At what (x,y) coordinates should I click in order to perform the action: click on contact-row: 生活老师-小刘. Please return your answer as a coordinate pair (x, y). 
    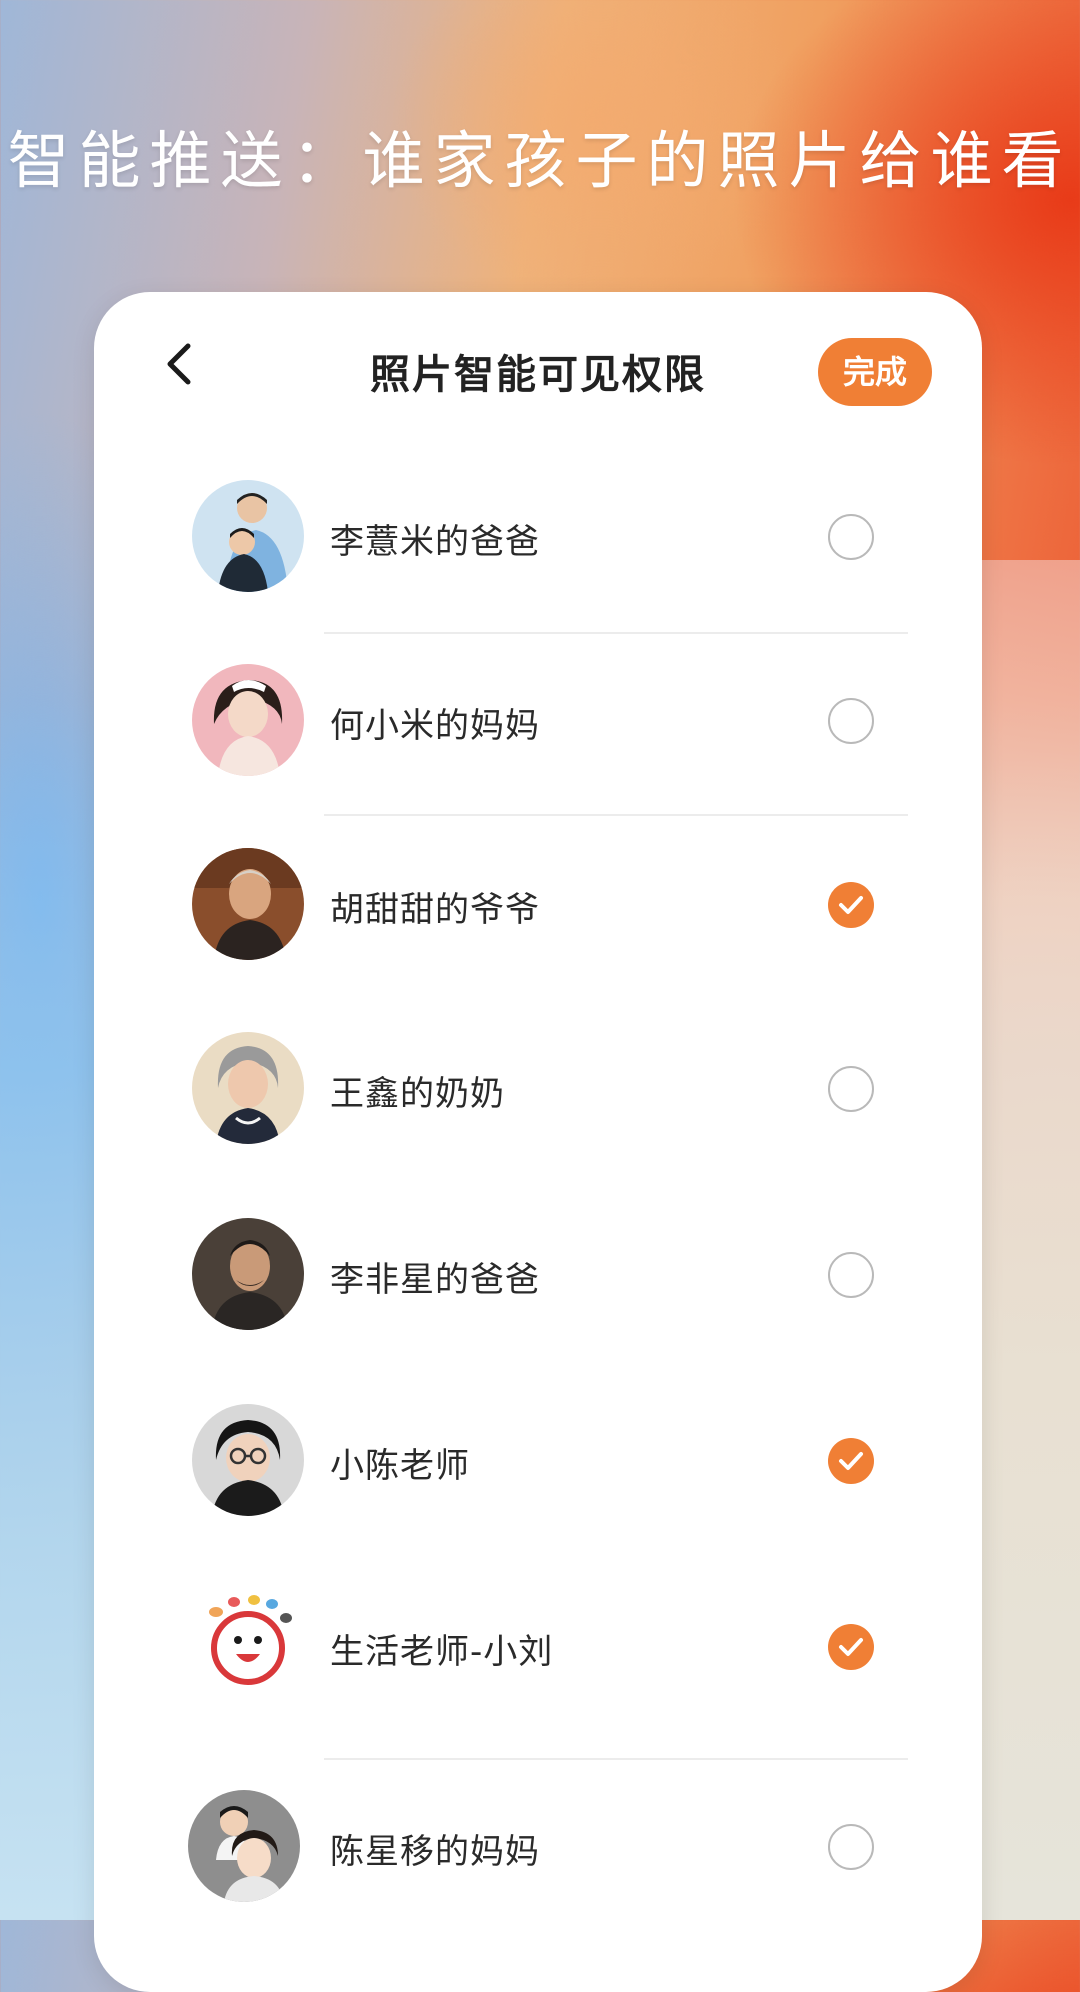
    Looking at the image, I should click on (538, 1646).